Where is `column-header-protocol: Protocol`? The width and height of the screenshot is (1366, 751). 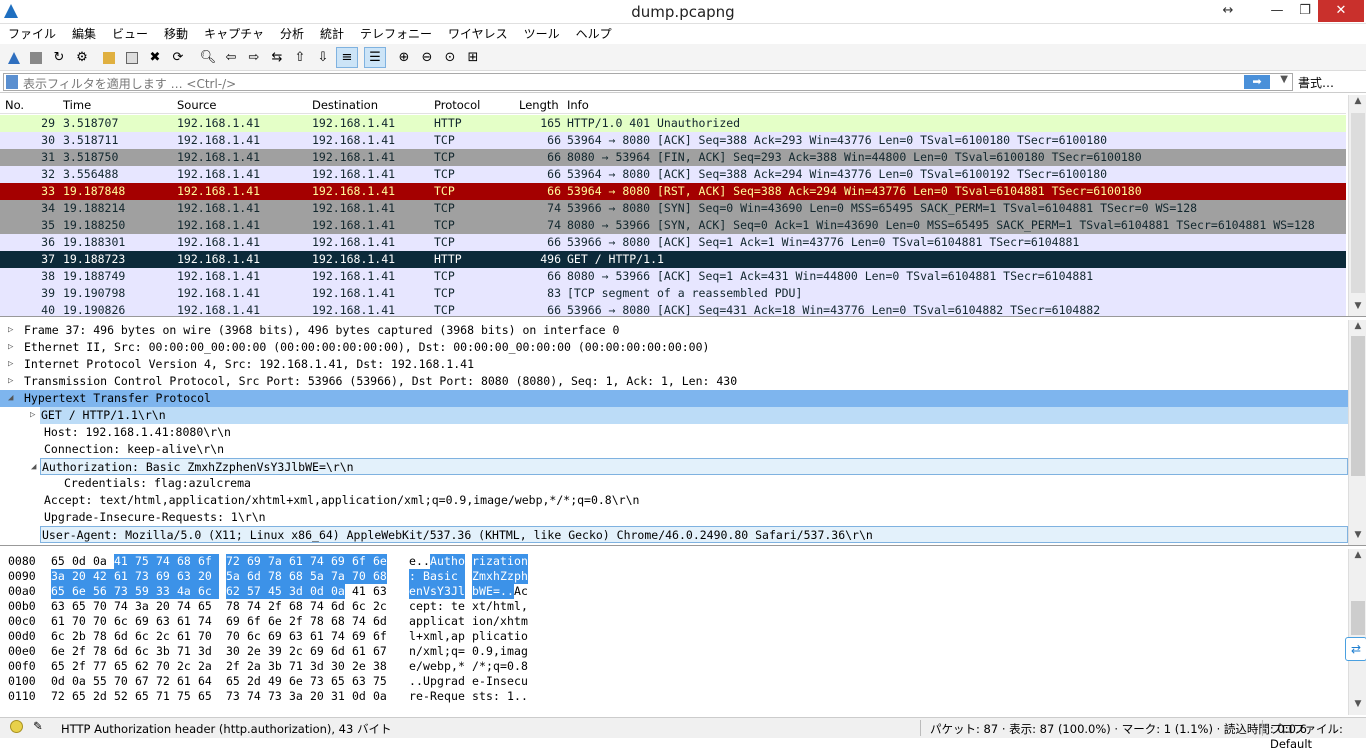
column-header-protocol: Protocol is located at coordinates (457, 105).